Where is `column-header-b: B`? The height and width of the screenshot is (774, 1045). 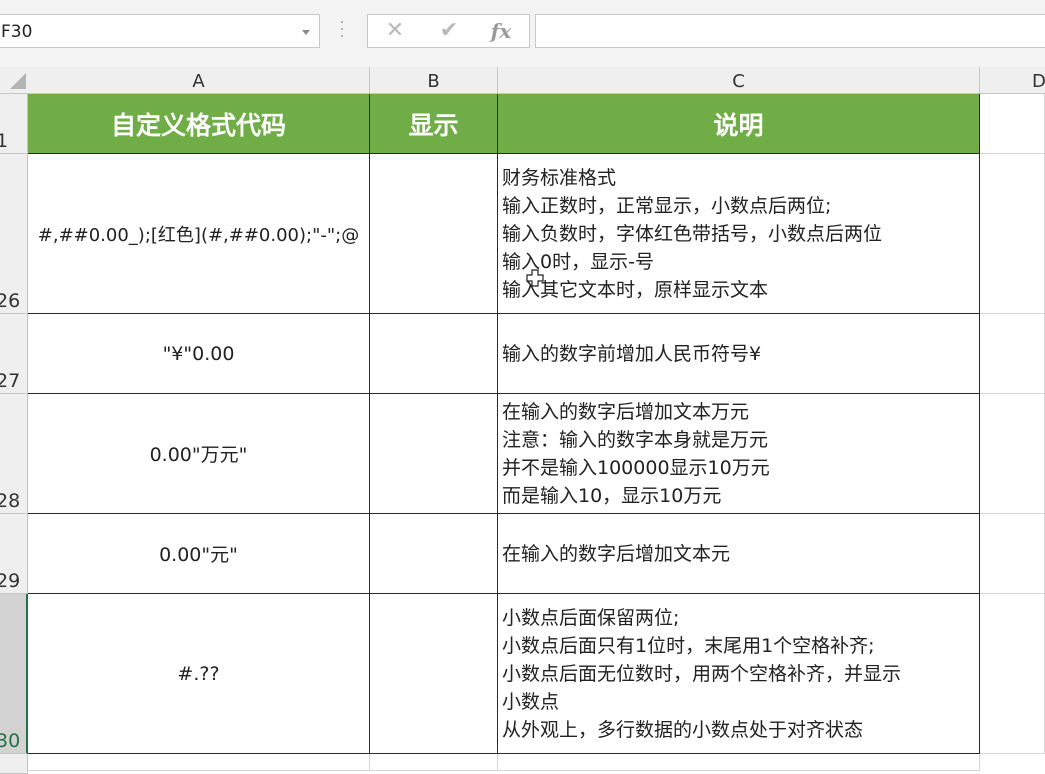 column-header-b: B is located at coordinates (434, 80).